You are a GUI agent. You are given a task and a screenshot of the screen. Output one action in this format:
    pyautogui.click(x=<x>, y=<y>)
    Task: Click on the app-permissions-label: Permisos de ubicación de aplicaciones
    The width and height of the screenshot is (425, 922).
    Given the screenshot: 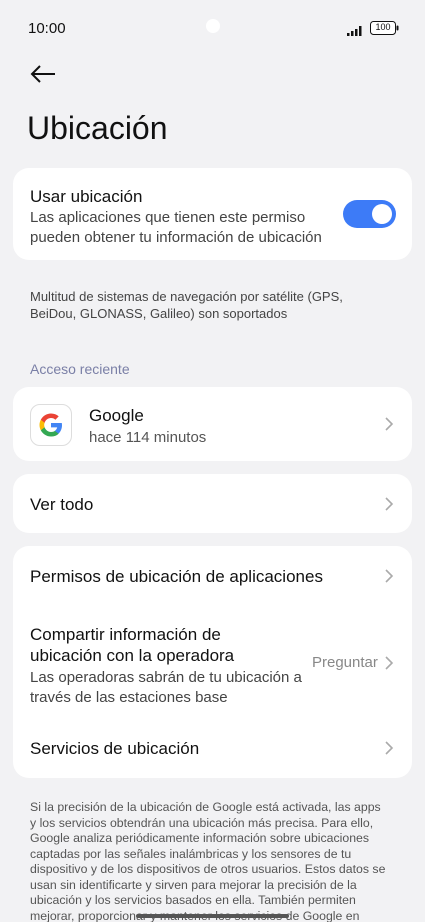 What is the action you would take?
    pyautogui.click(x=176, y=576)
    